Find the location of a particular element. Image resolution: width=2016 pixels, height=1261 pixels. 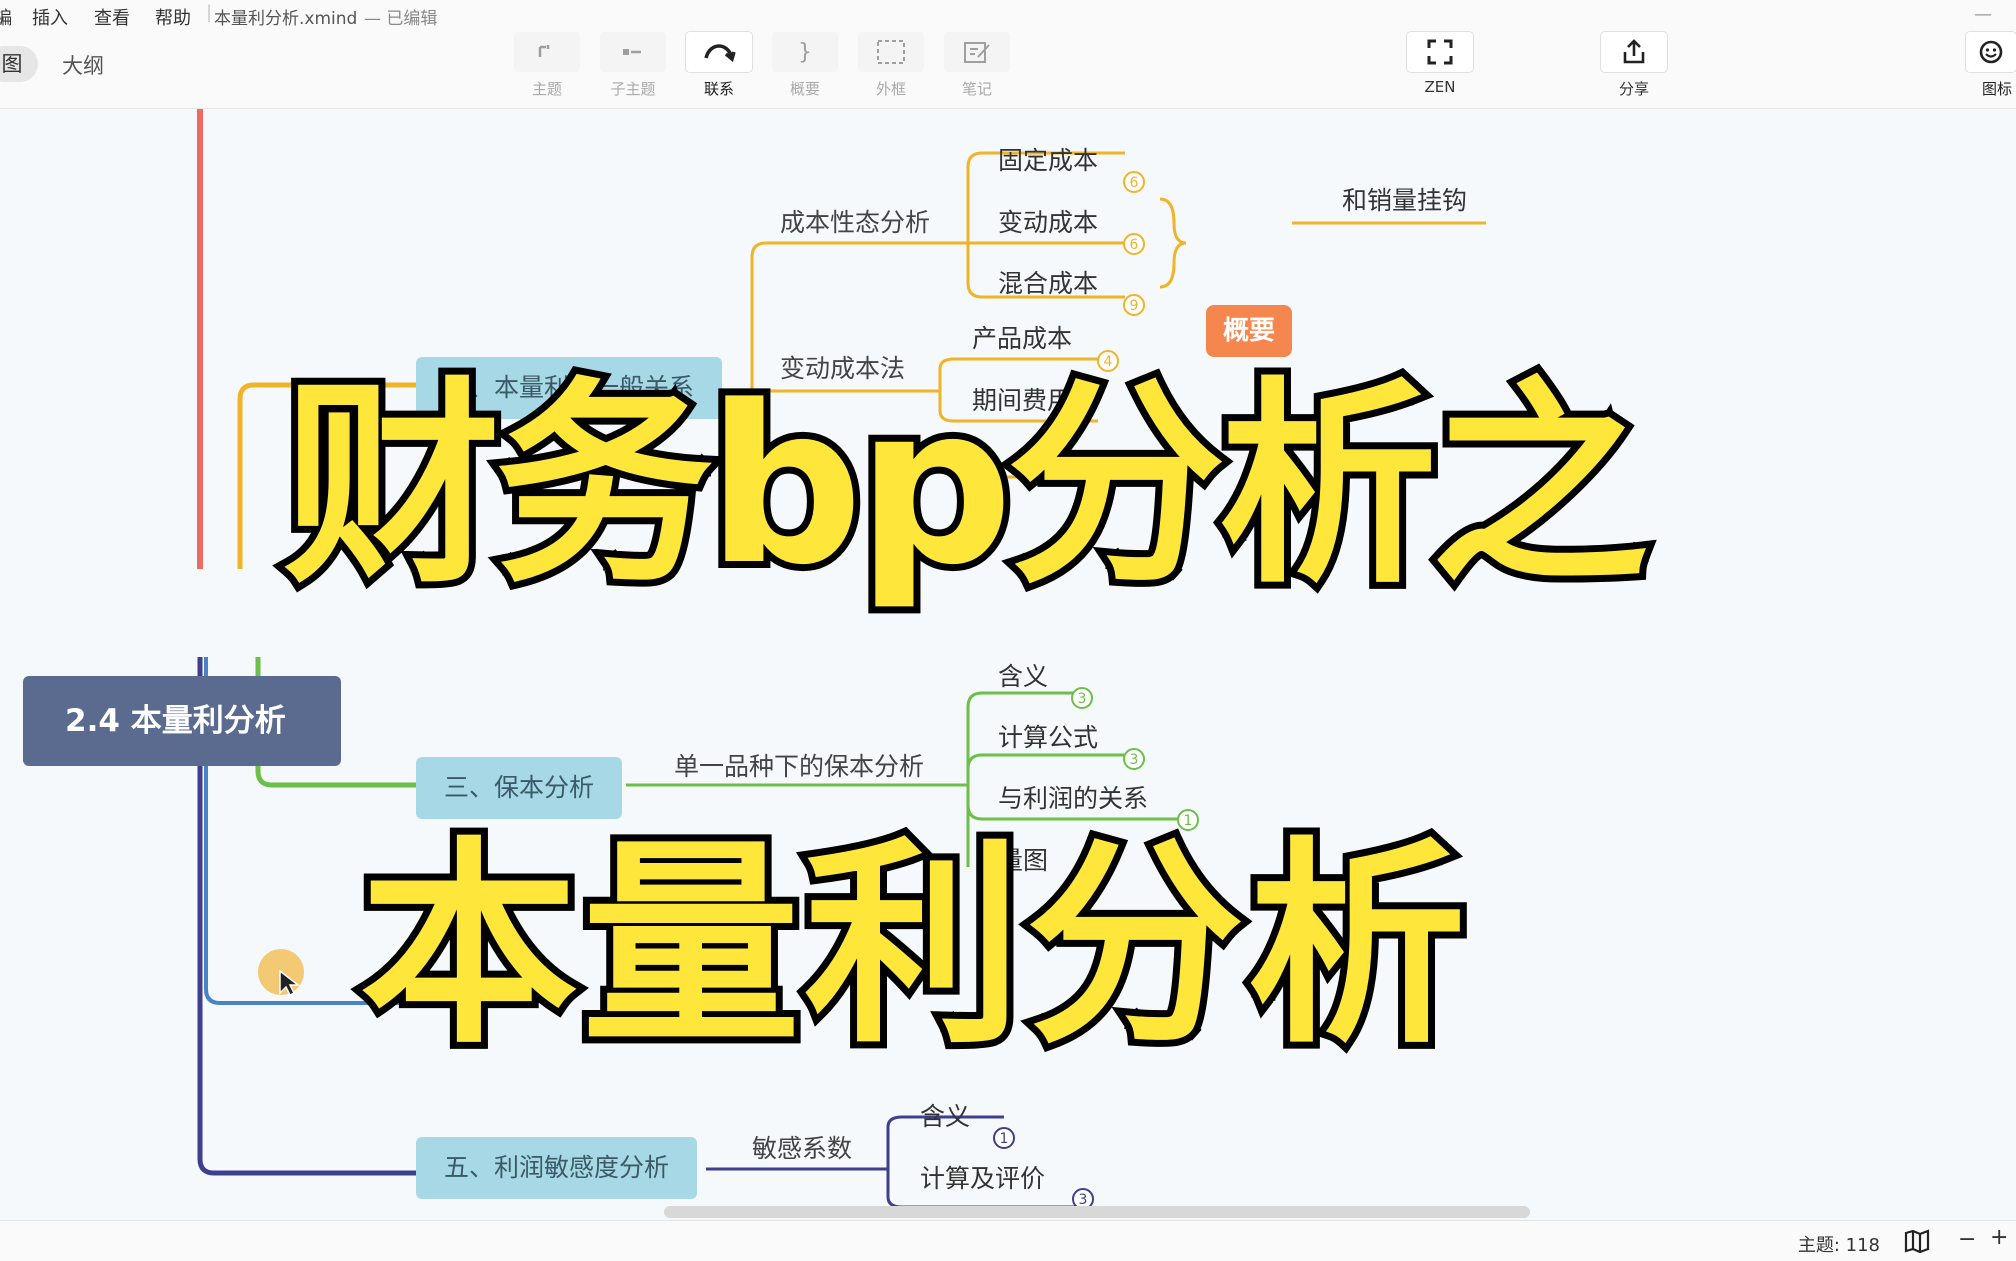

topic-count: 主题: 118 is located at coordinates (1838, 1245).